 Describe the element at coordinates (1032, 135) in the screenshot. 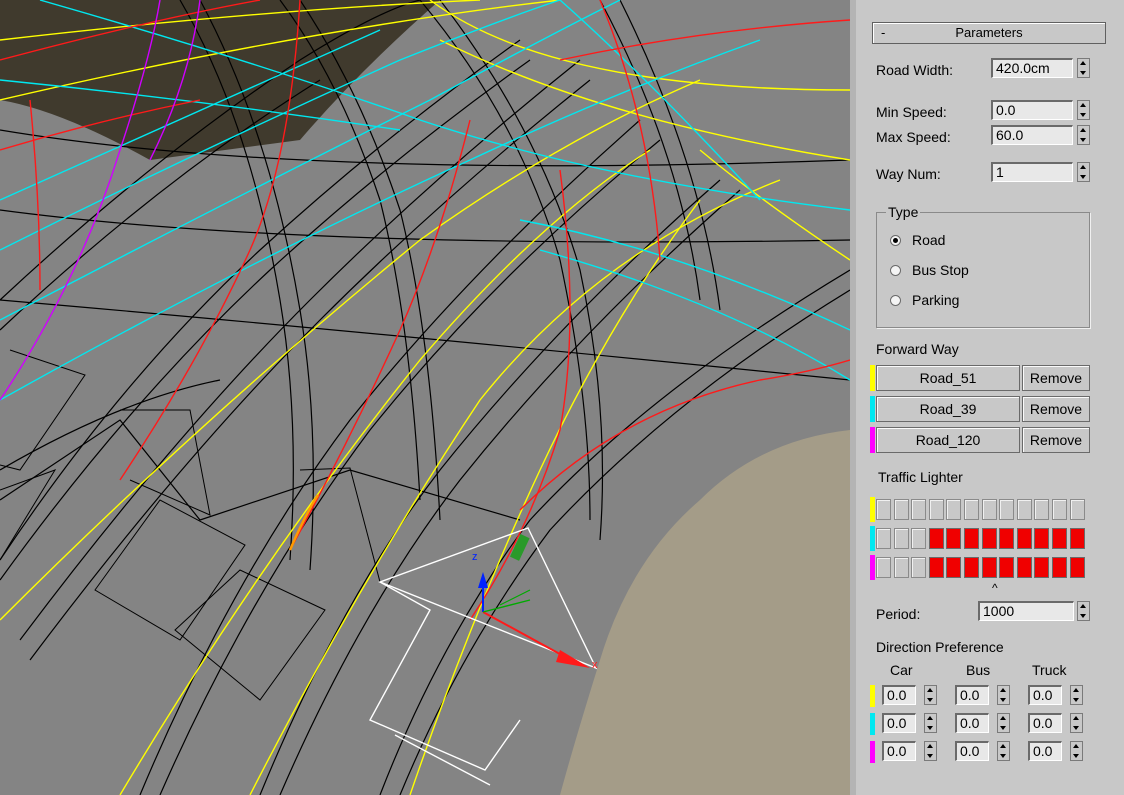

I see `max-speed-field: 60.0` at that location.